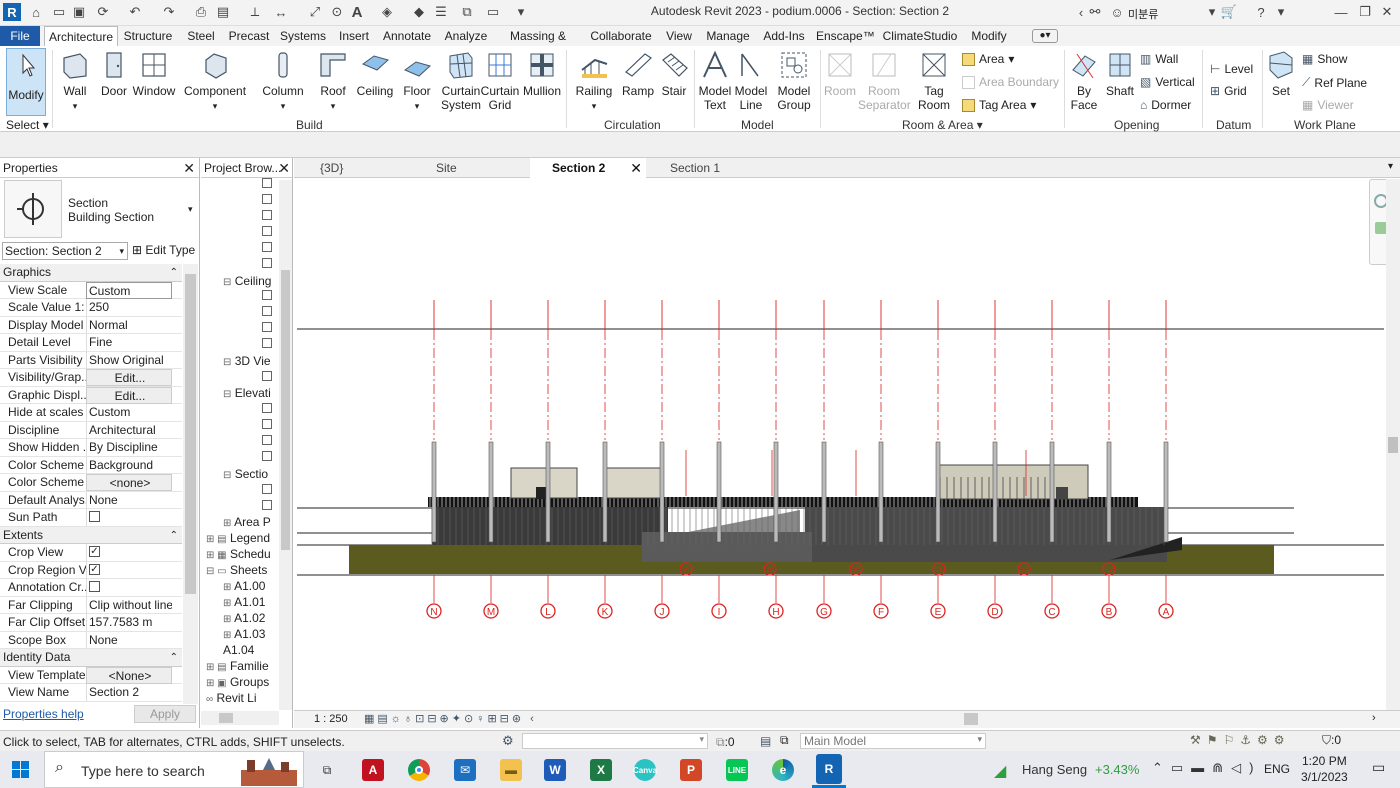 This screenshot has height=788, width=1400. I want to click on property-value: Normal, so click(129, 325).